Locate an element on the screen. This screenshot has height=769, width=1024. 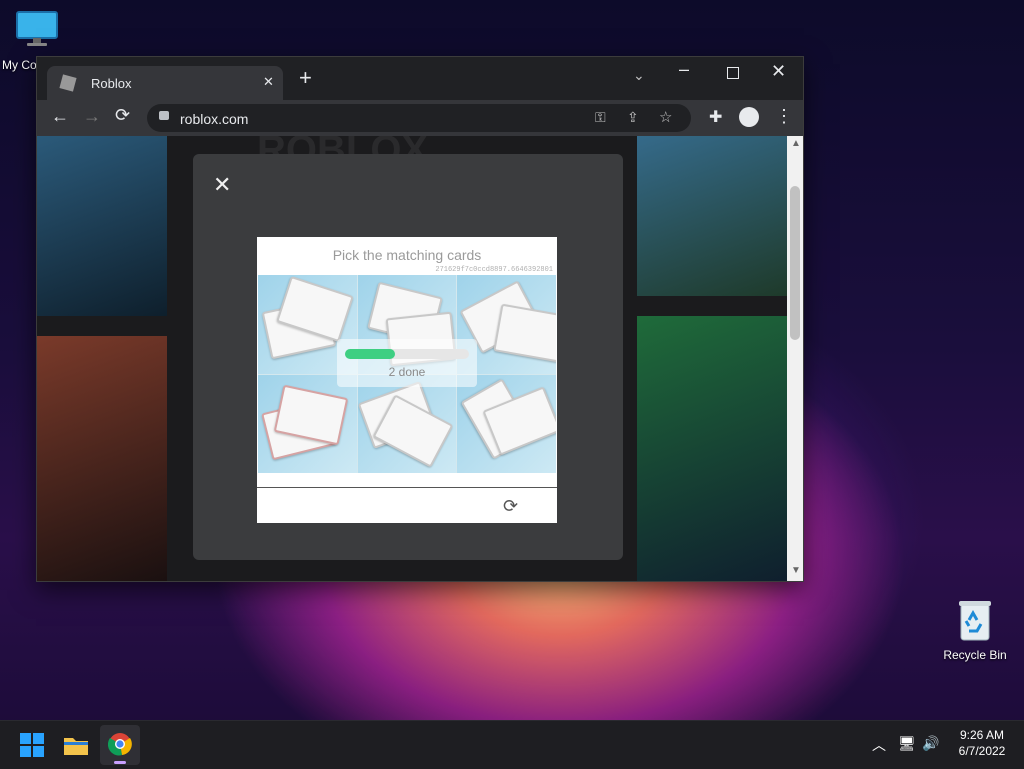
scroll-thumb is located at coordinates (795, 263).